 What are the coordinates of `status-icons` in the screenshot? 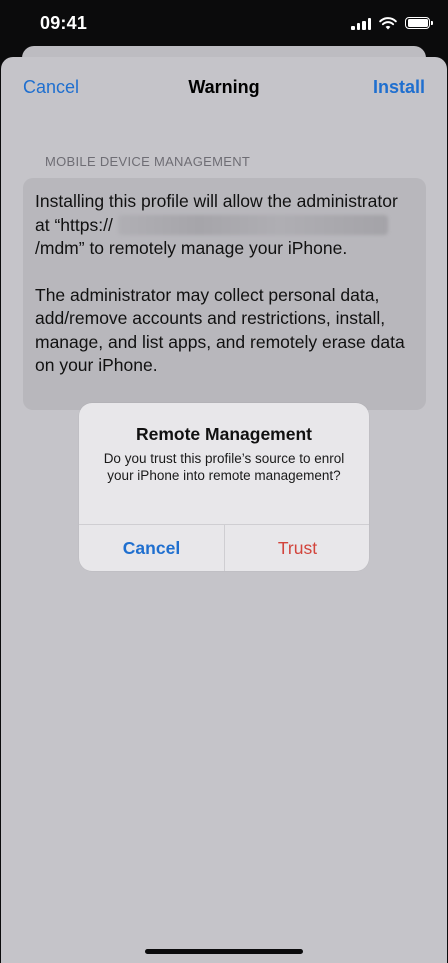 It's located at (392, 23).